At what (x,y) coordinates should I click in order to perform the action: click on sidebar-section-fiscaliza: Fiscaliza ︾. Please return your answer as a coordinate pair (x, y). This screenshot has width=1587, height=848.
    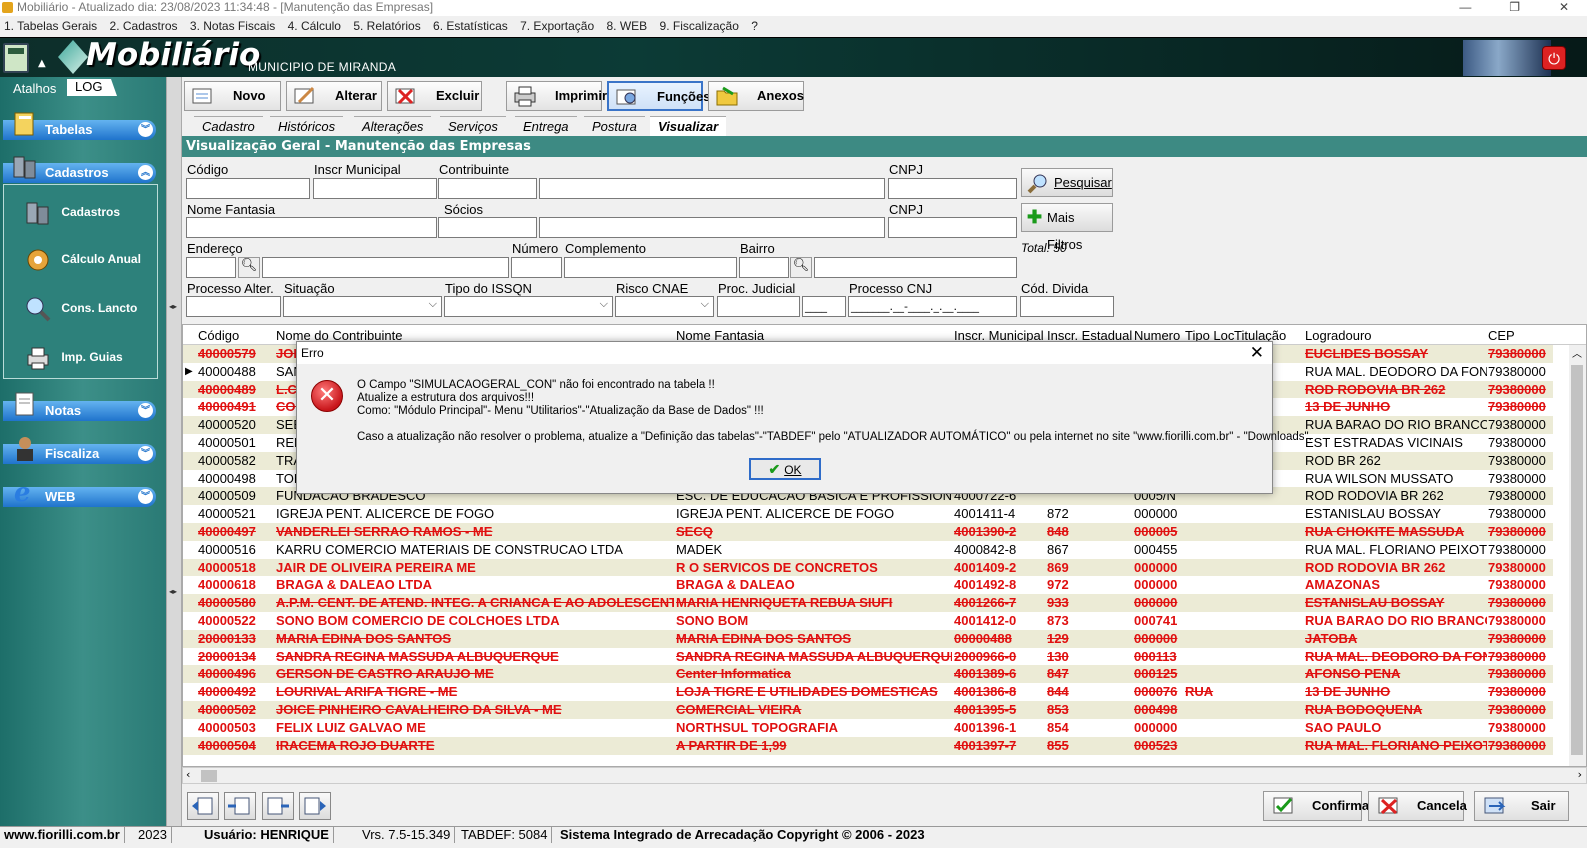
    Looking at the image, I should click on (79, 450).